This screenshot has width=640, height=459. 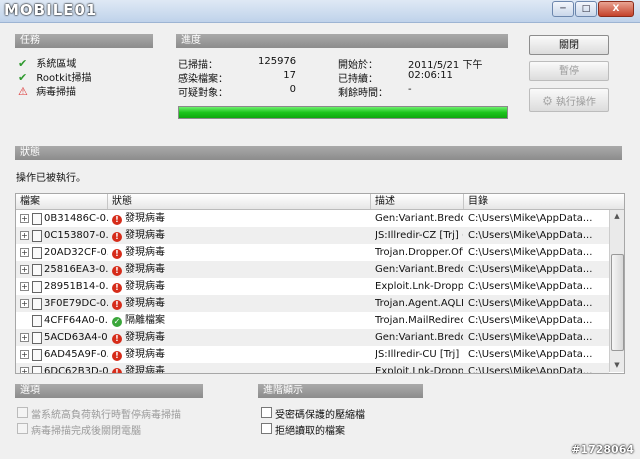 What do you see at coordinates (106, 415) in the screenshot?
I see `pause-on-load-label: 當系統高負荷執行時暫停病毒掃描` at bounding box center [106, 415].